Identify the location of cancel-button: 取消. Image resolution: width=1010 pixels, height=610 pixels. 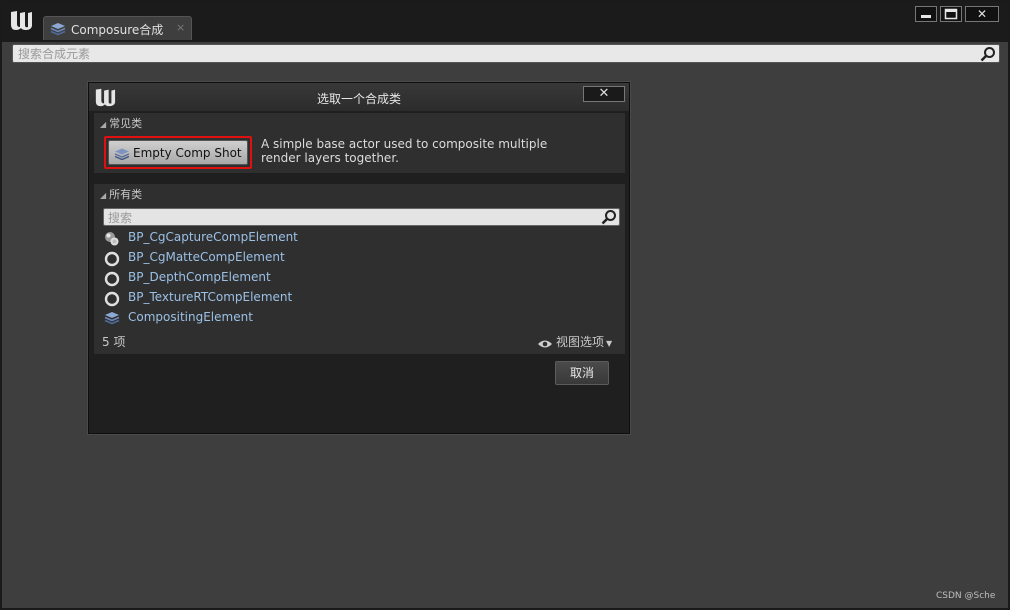
(582, 373).